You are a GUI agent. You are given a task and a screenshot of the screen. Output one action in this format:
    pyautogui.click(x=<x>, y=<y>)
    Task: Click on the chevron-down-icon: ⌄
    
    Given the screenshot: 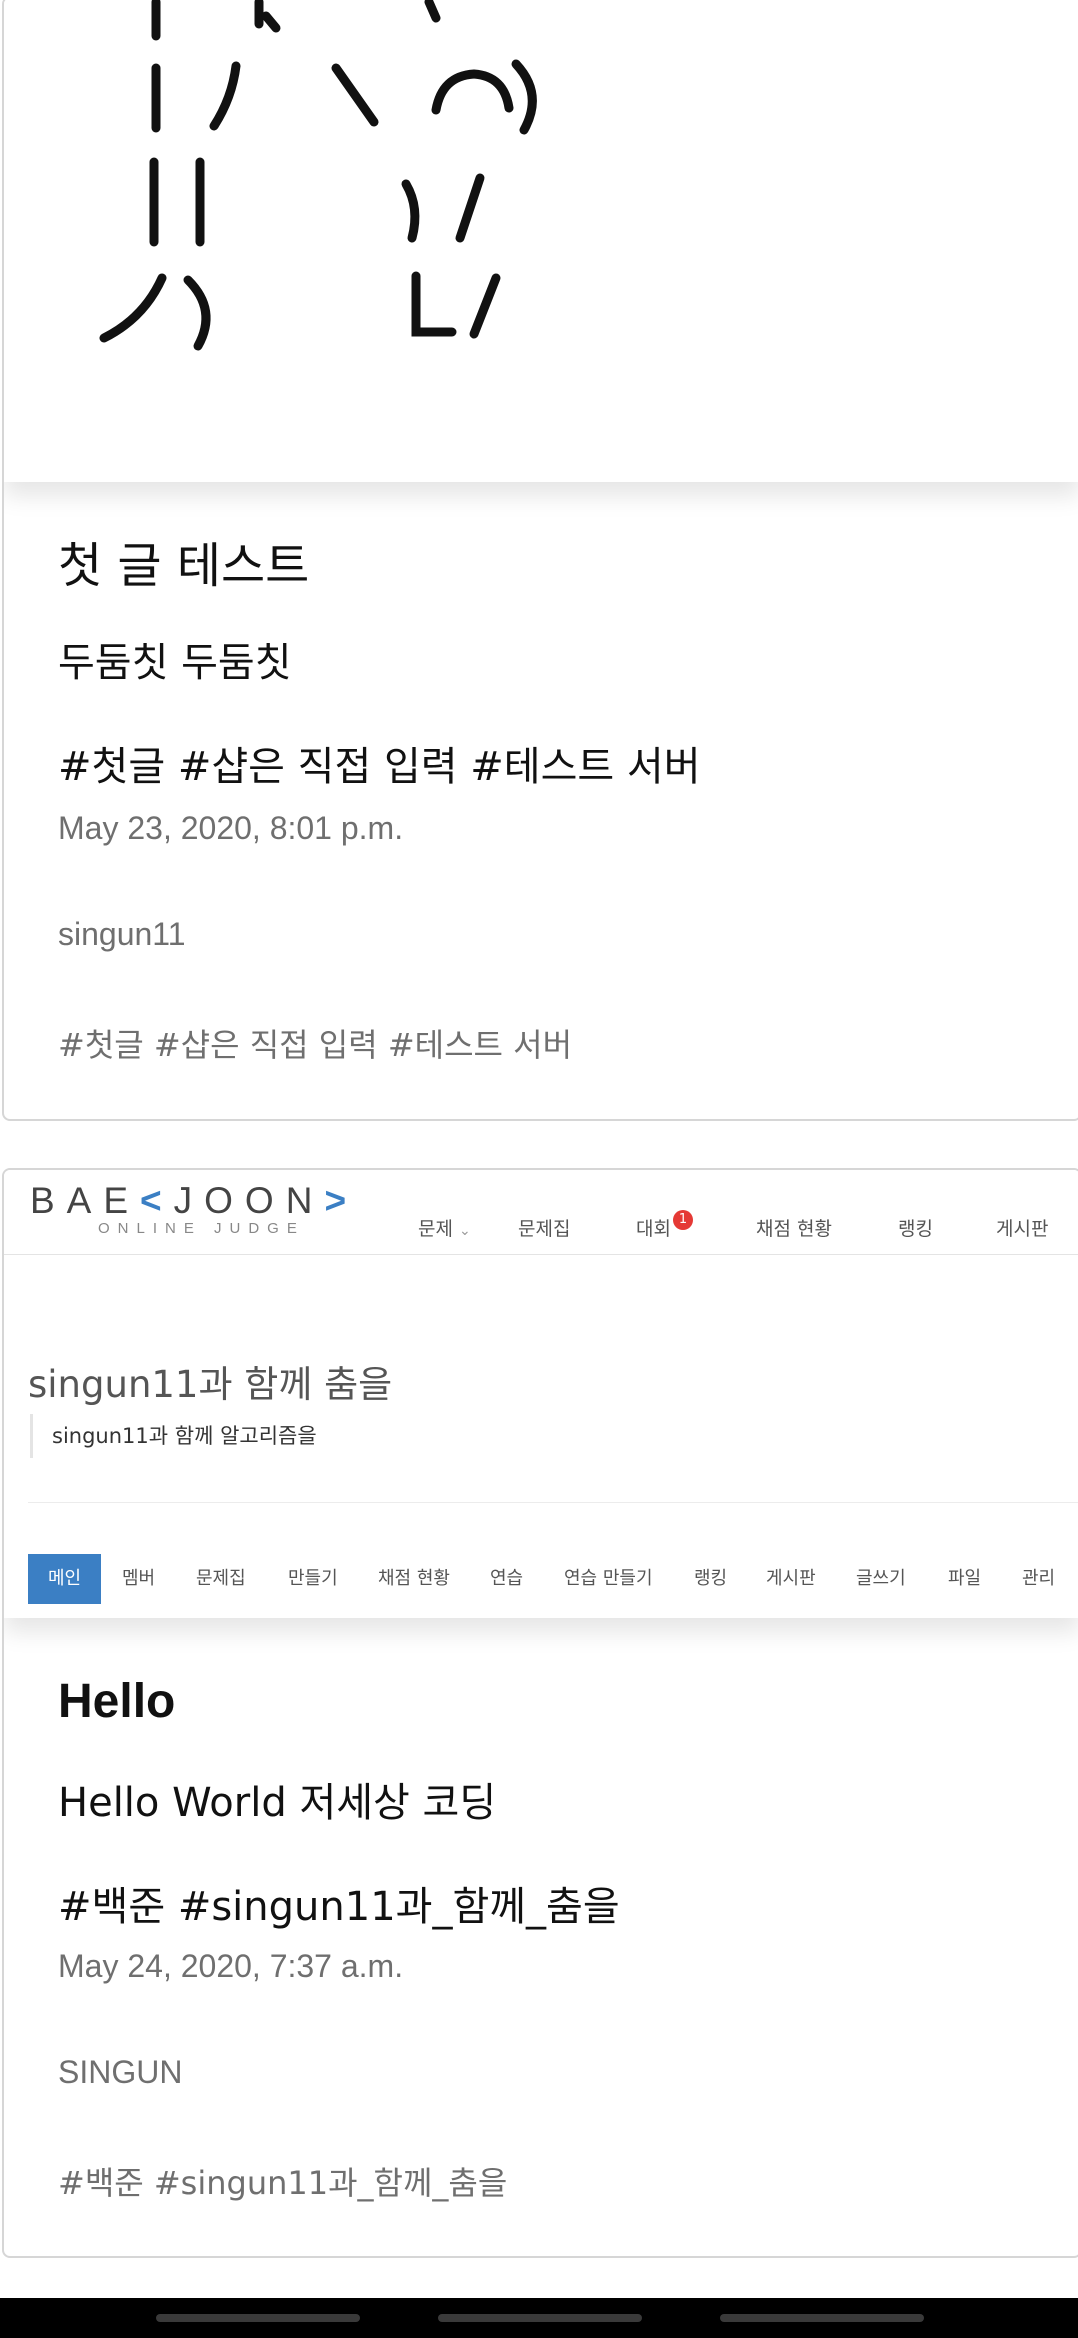 What is the action you would take?
    pyautogui.click(x=465, y=1231)
    